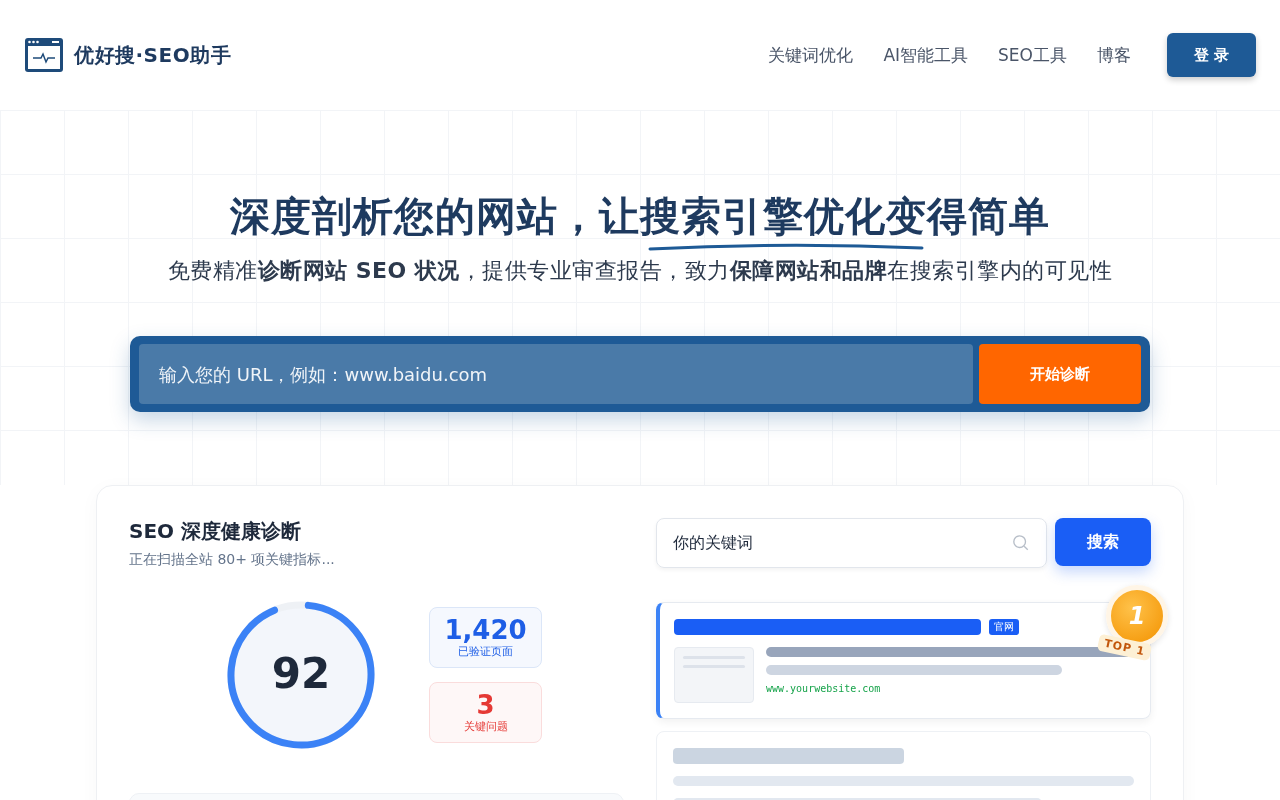 Image resolution: width=1280 pixels, height=800 pixels. What do you see at coordinates (485, 705) in the screenshot?
I see `stat-value: 3` at bounding box center [485, 705].